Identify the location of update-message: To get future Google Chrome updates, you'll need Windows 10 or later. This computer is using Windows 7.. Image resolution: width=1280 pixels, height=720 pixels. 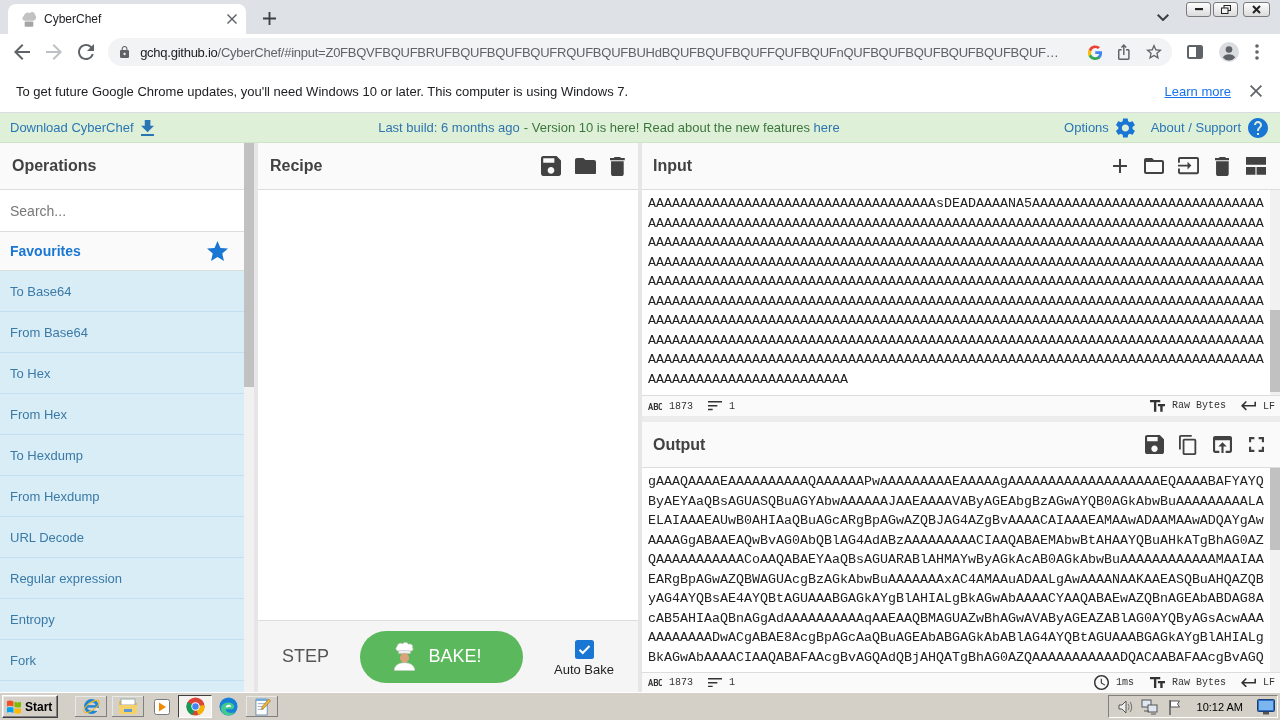
(323, 91).